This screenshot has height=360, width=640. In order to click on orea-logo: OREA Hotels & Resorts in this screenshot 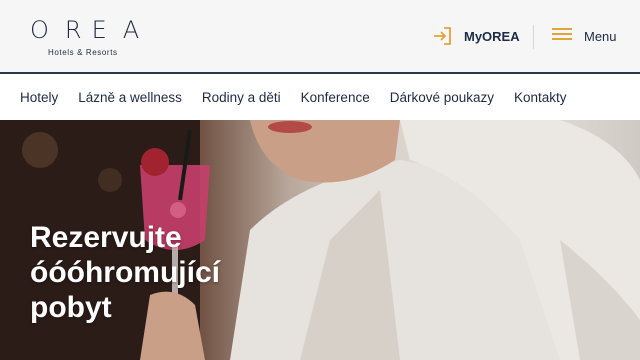, I will do `click(85, 37)`.